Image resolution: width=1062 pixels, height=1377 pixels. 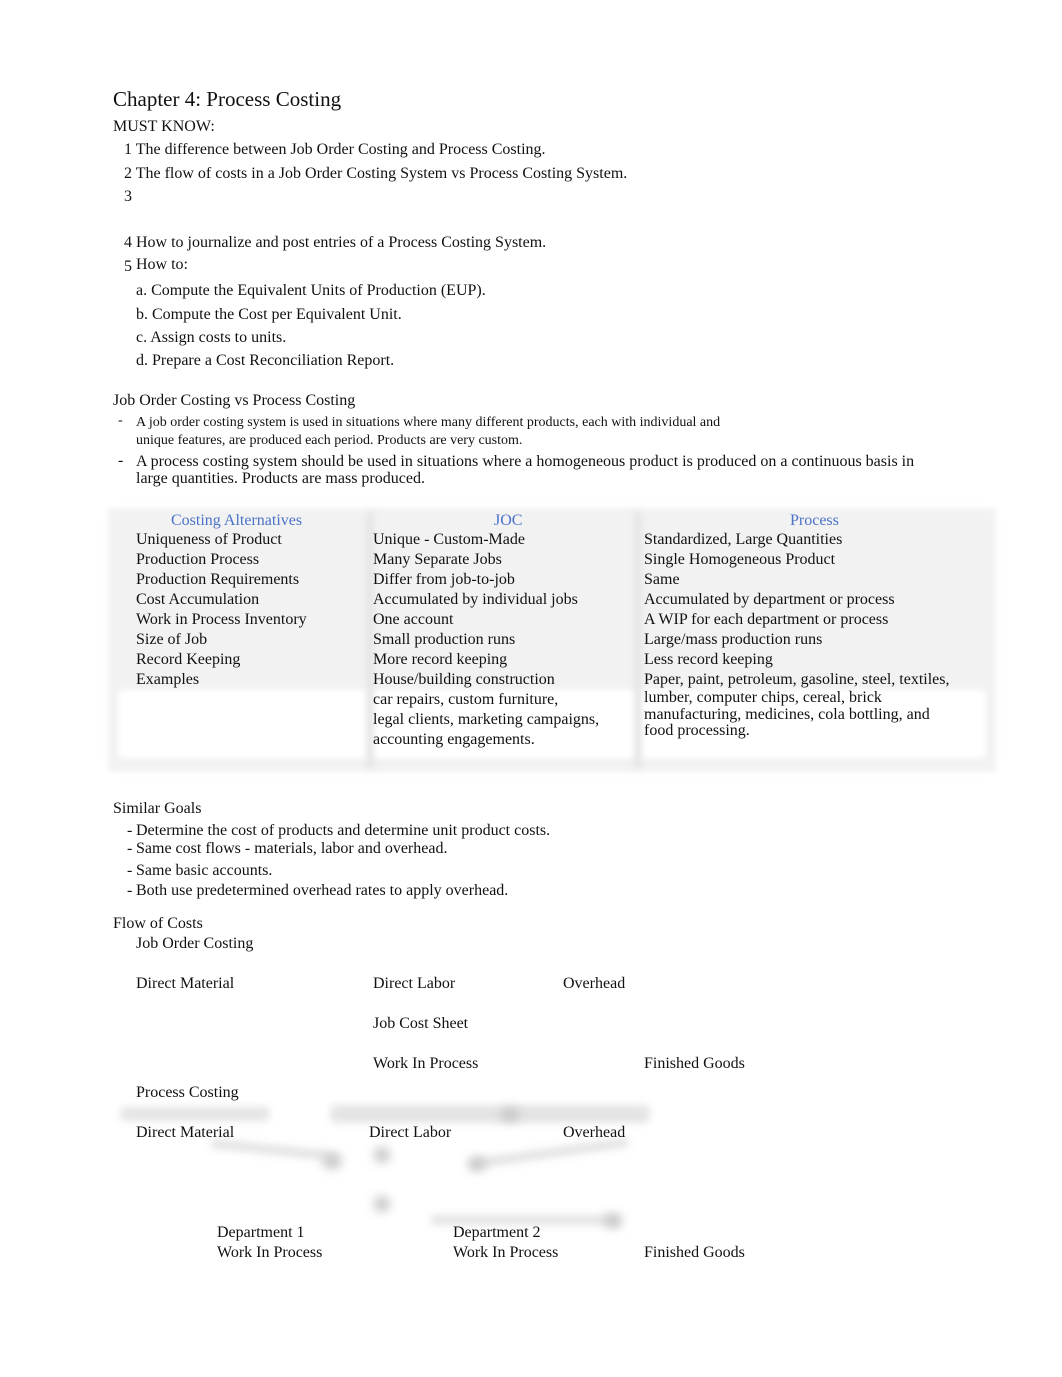 I want to click on item-number: 2, so click(x=128, y=173).